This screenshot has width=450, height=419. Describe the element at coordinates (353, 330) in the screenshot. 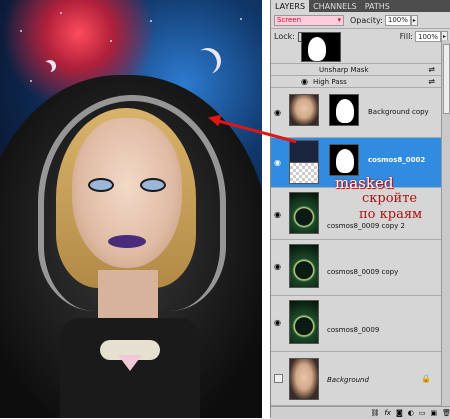

I see `layer-name: cosmos8_0009` at that location.